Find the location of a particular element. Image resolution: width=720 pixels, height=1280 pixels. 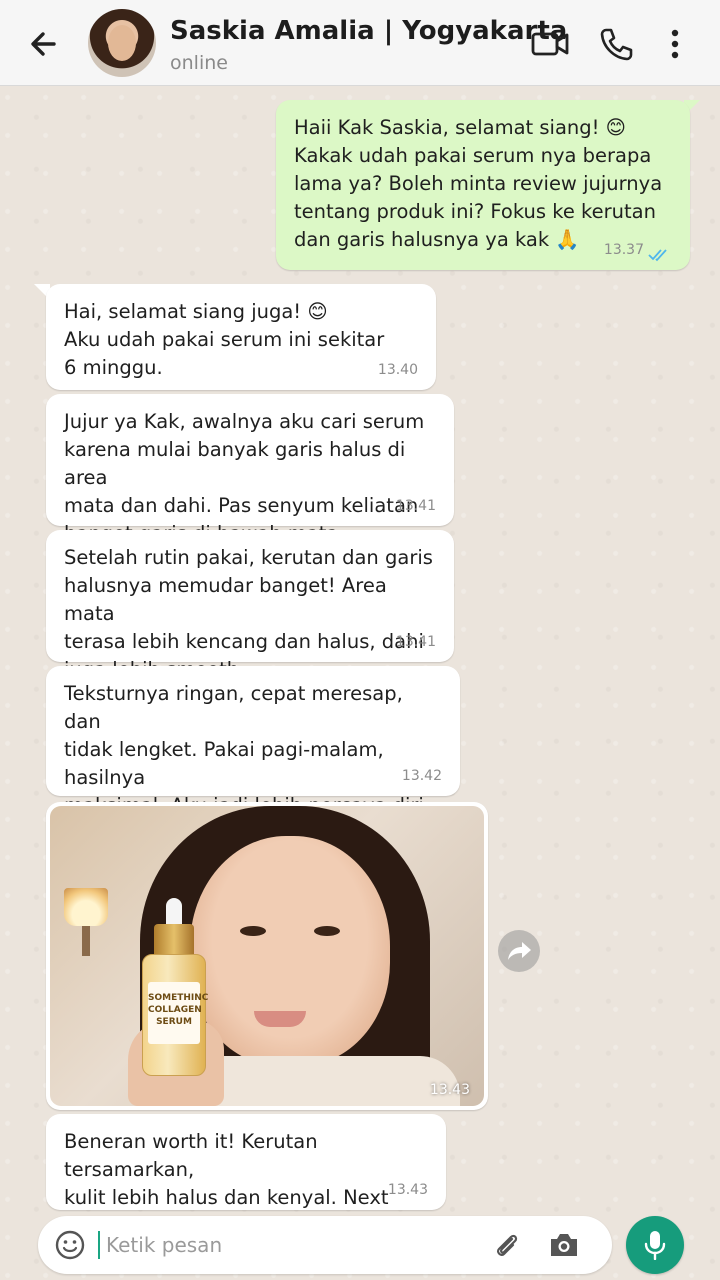

avatar is located at coordinates (122, 43).